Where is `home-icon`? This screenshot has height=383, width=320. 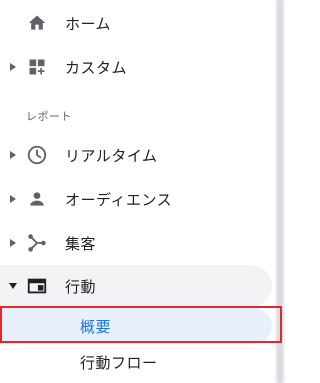 home-icon is located at coordinates (37, 23).